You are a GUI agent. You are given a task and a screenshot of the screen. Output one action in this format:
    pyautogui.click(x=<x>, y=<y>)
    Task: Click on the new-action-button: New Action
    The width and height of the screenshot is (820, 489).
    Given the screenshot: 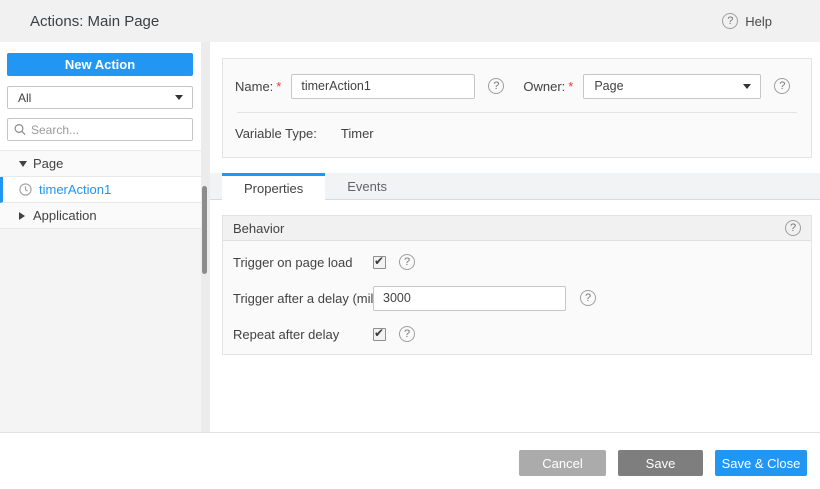 What is the action you would take?
    pyautogui.click(x=100, y=64)
    